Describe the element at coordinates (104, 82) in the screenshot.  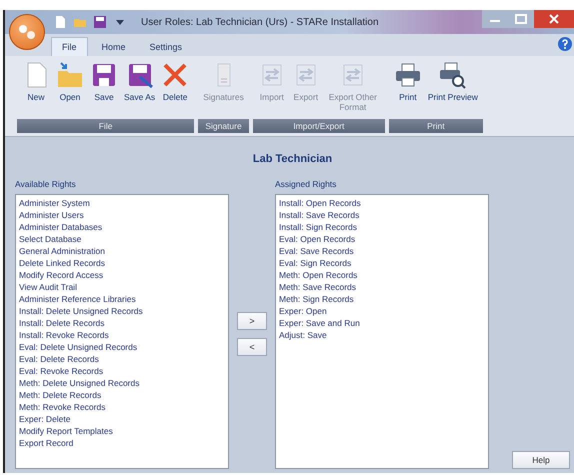
I see `ribbon-button: Save` at that location.